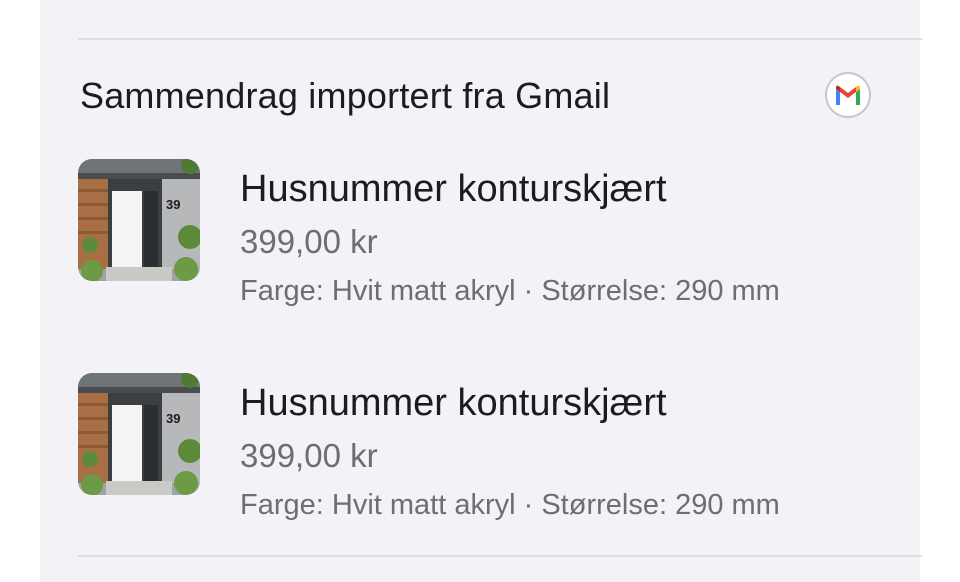  I want to click on gmail-icon, so click(848, 95).